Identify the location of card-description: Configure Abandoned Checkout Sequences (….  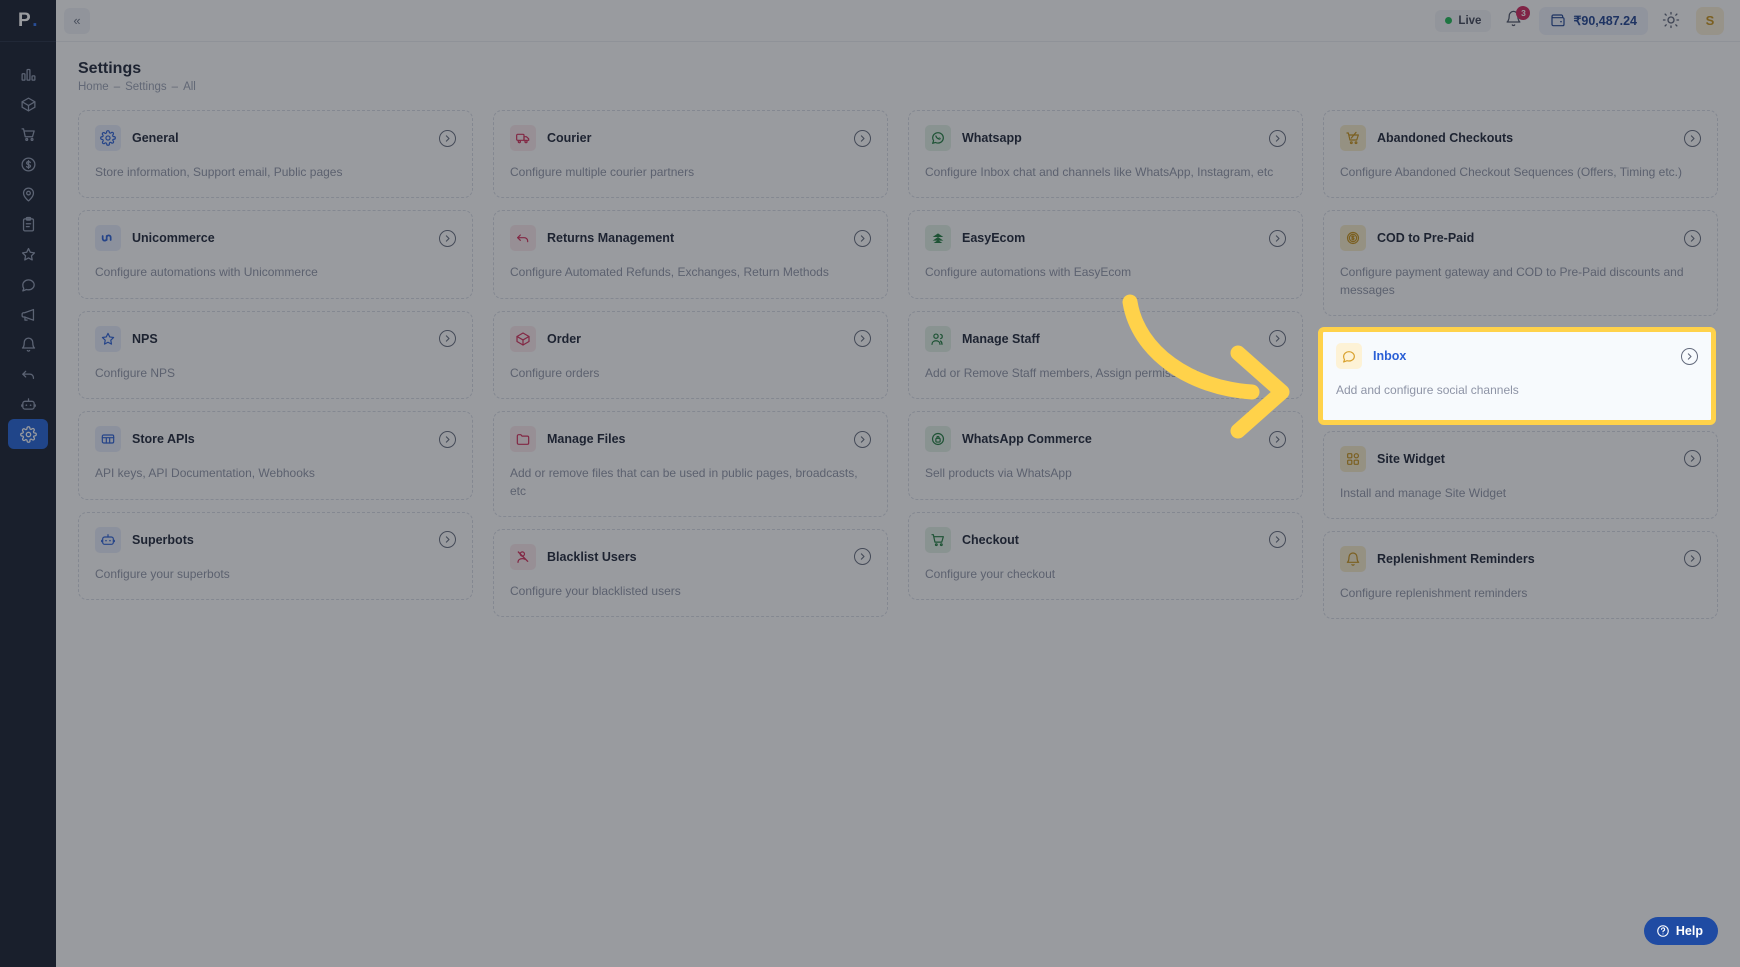
(1511, 172).